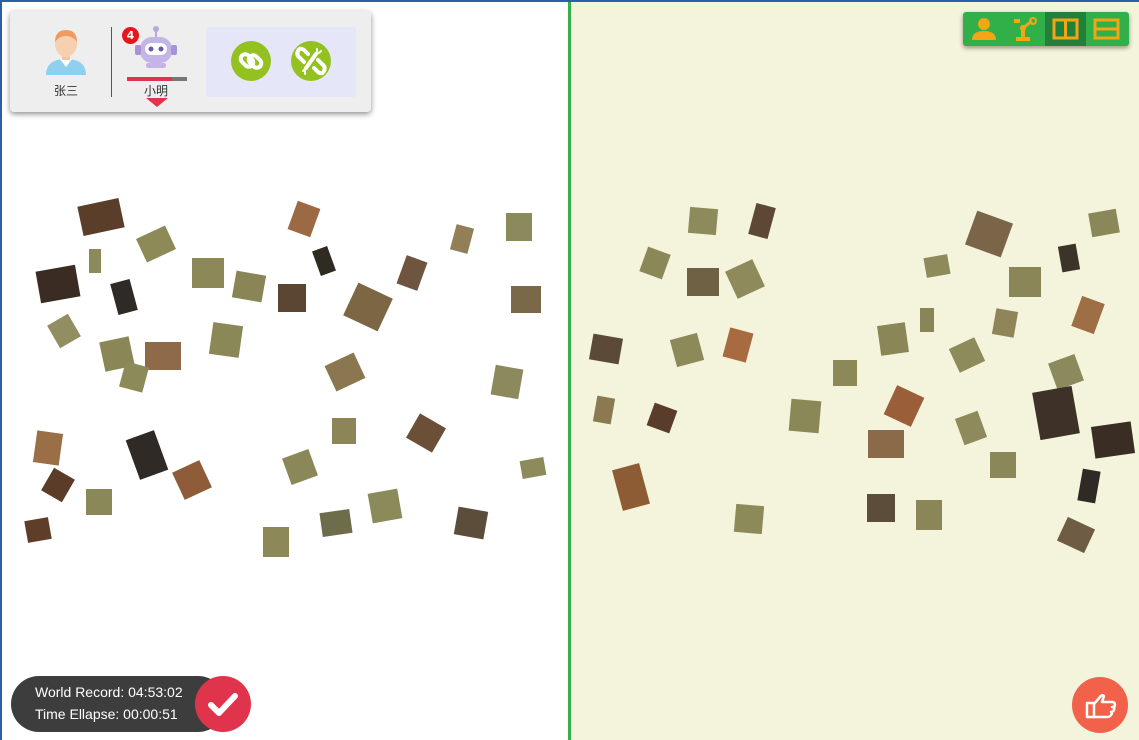 This screenshot has width=1139, height=740. What do you see at coordinates (149, 79) in the screenshot?
I see `robot-progress-fill` at bounding box center [149, 79].